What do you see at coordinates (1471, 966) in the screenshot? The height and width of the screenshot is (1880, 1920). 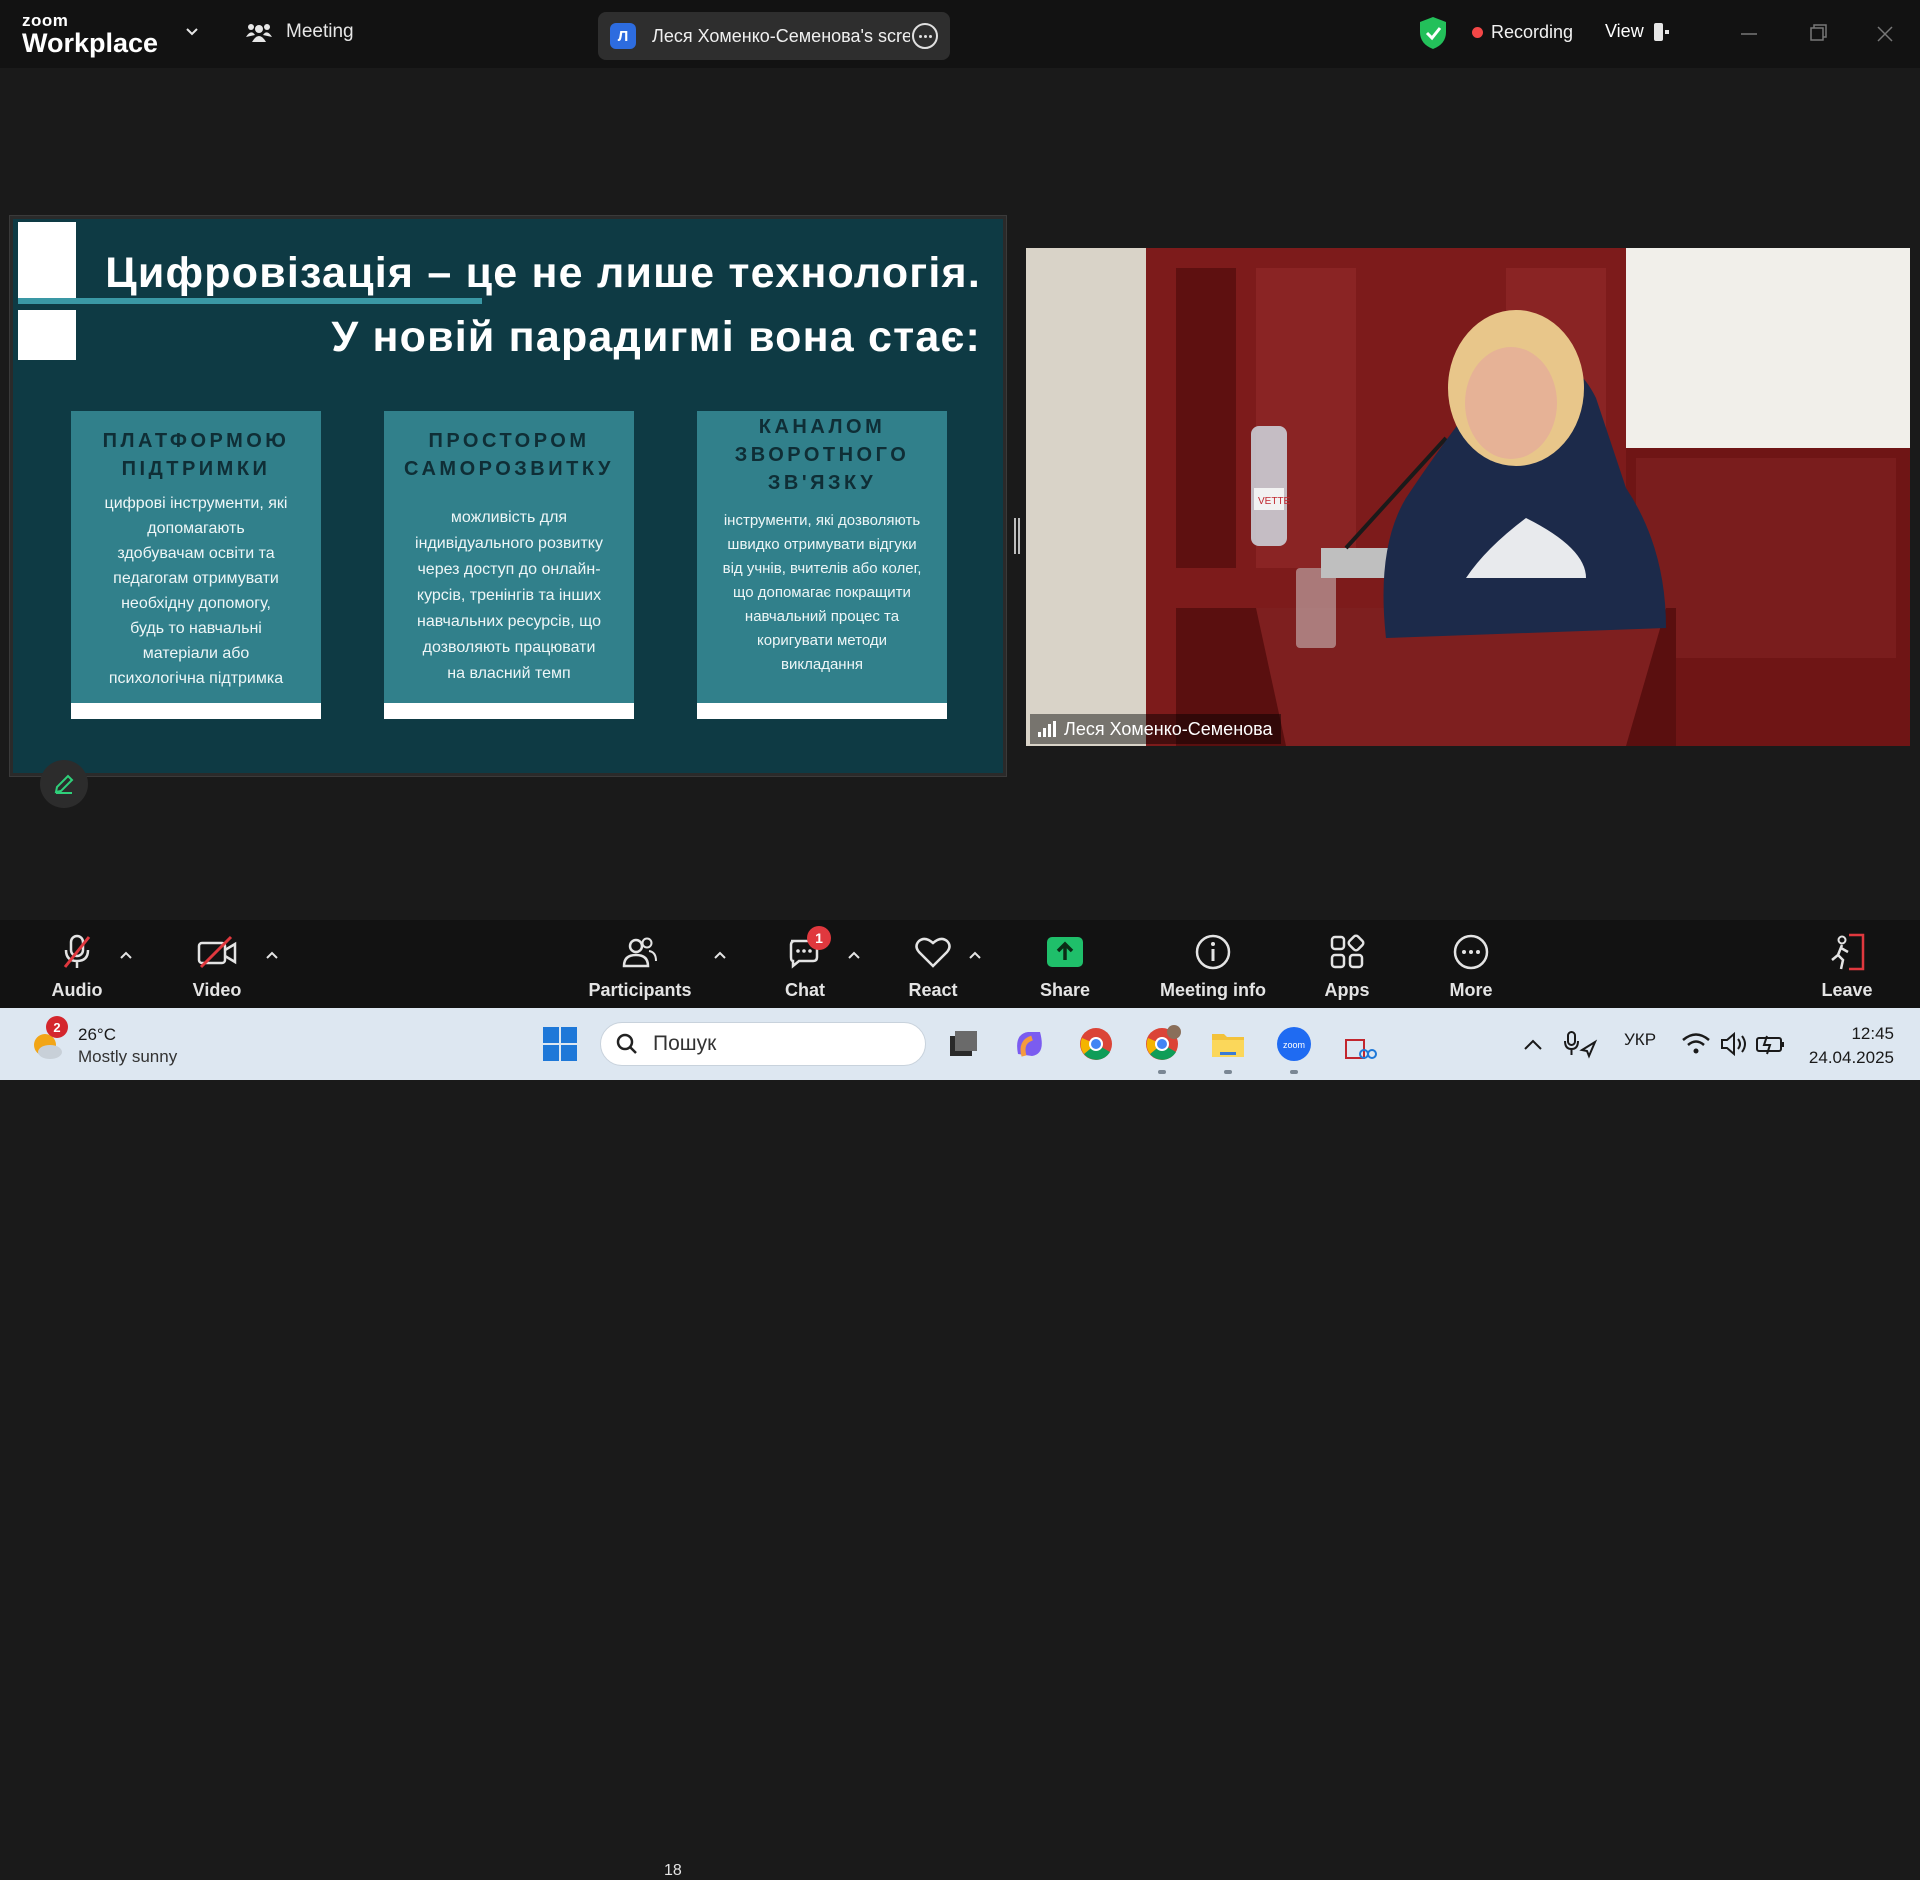 I see `more-button: More` at bounding box center [1471, 966].